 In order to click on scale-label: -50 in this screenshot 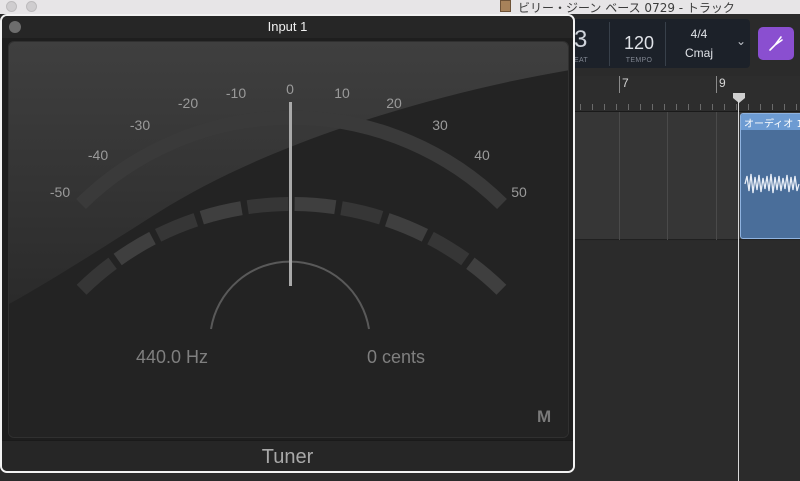, I will do `click(60, 192)`.